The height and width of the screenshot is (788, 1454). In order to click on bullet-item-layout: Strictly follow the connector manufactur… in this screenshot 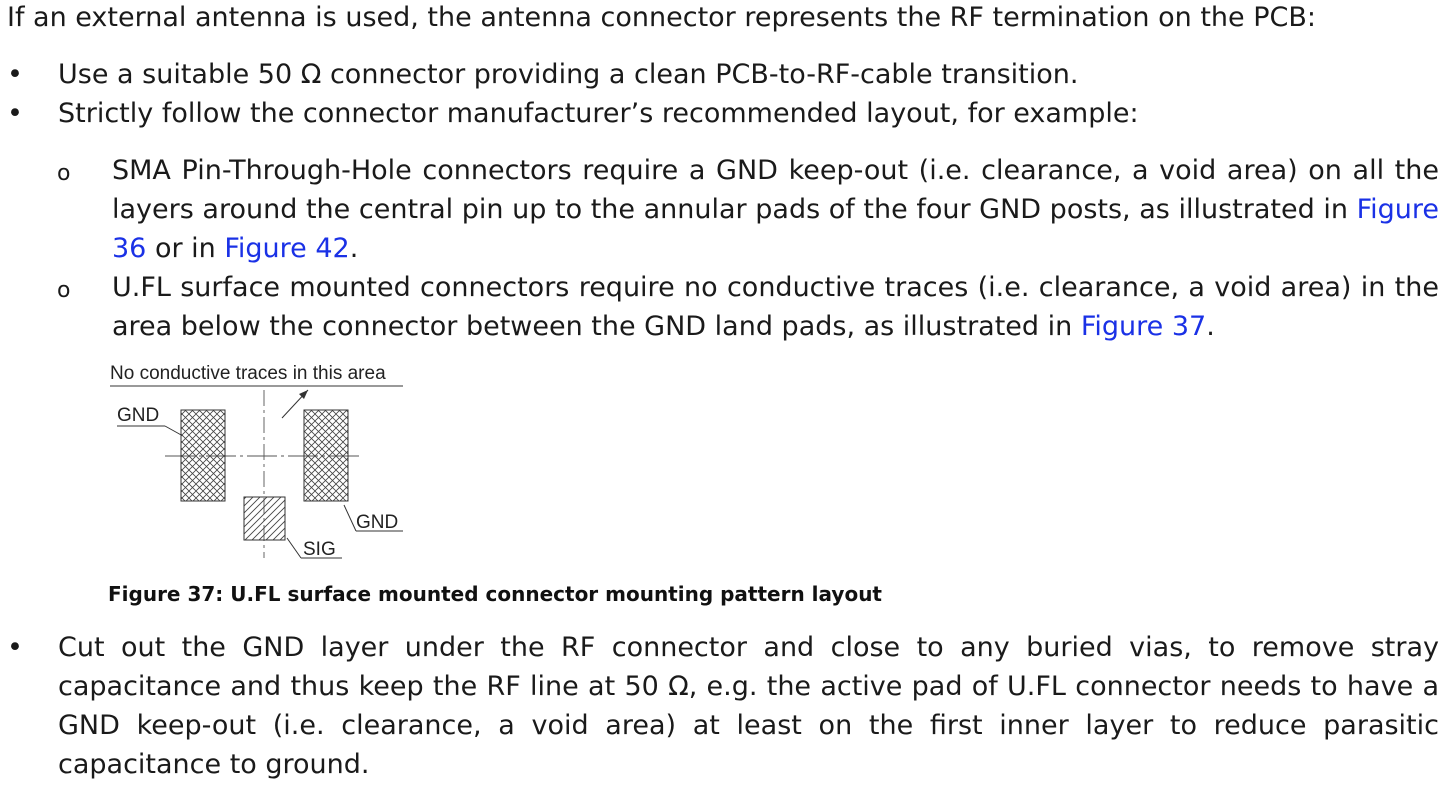, I will do `click(598, 113)`.